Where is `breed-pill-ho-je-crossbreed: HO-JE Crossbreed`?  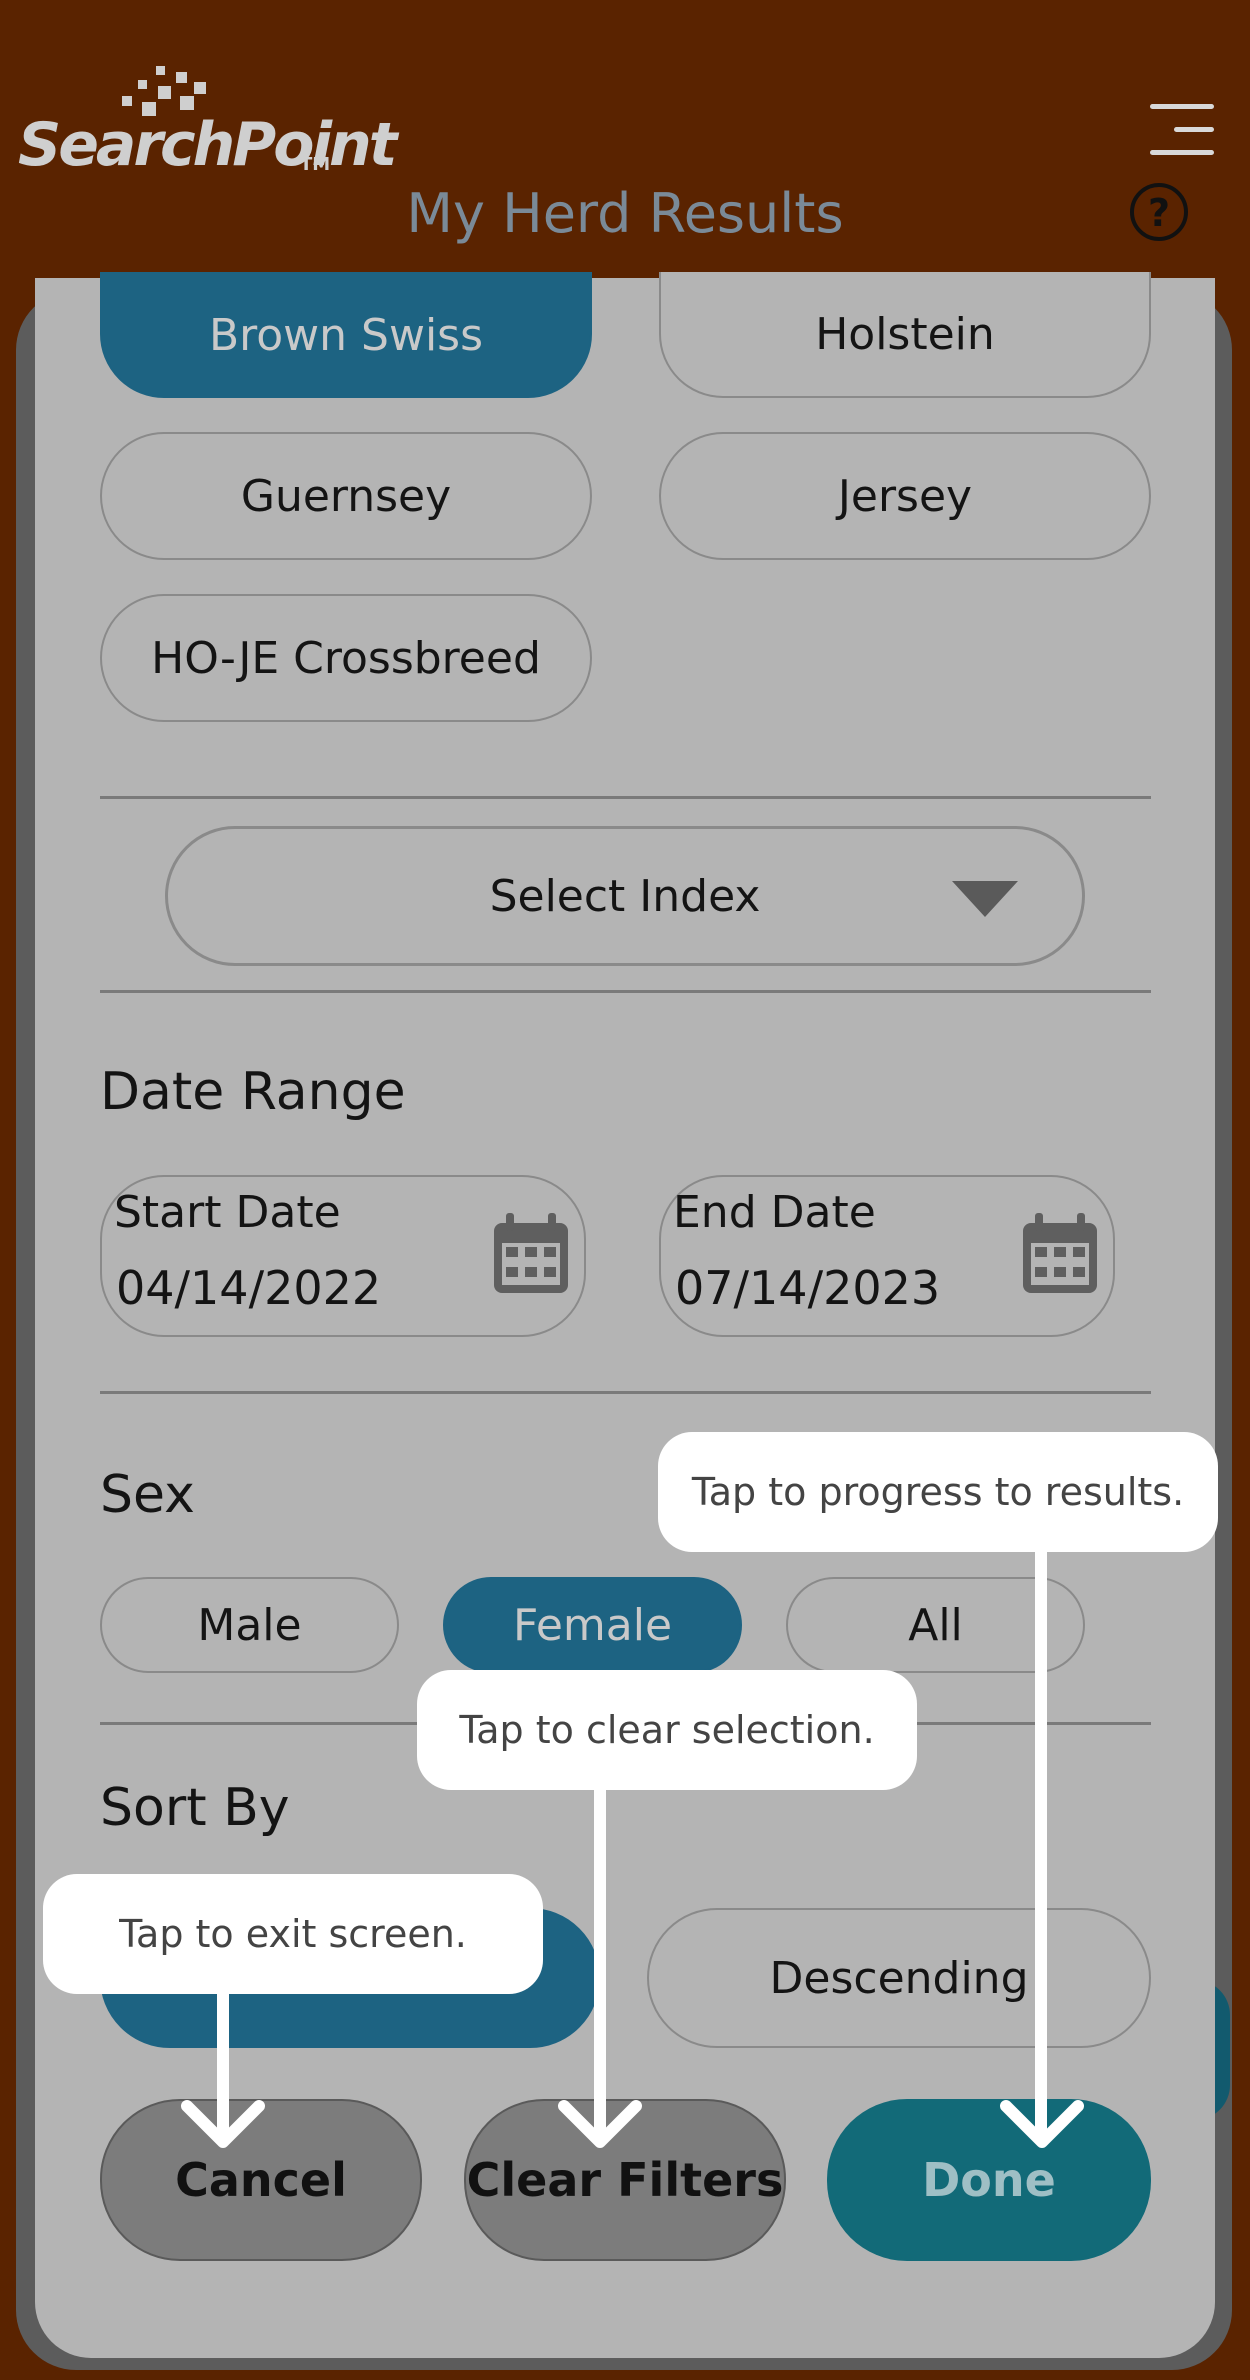
breed-pill-ho-je-crossbreed: HO-JE Crossbreed is located at coordinates (346, 658).